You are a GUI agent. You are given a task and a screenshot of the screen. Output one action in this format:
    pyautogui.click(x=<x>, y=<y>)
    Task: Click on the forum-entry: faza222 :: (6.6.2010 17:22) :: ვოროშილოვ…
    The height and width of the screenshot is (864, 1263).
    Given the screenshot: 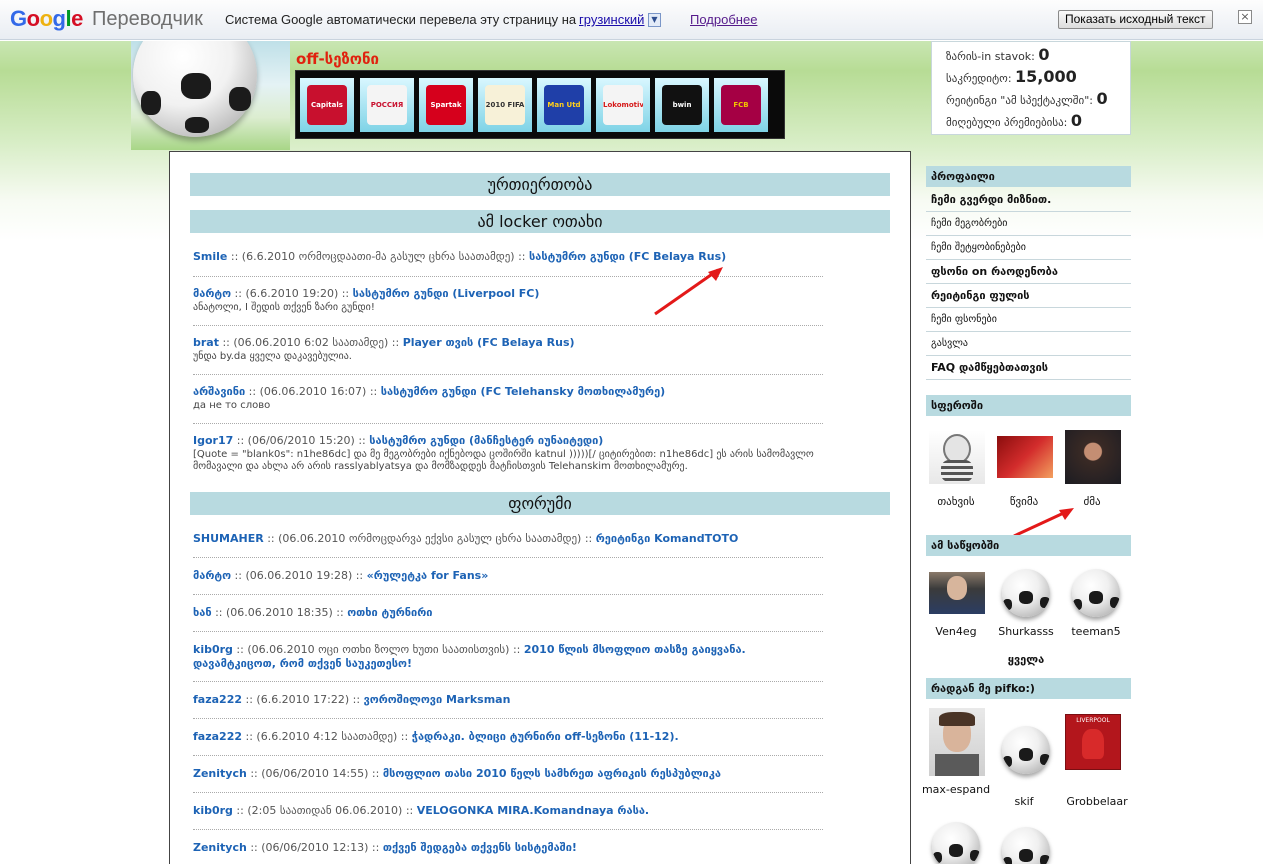 What is the action you would take?
    pyautogui.click(x=352, y=699)
    